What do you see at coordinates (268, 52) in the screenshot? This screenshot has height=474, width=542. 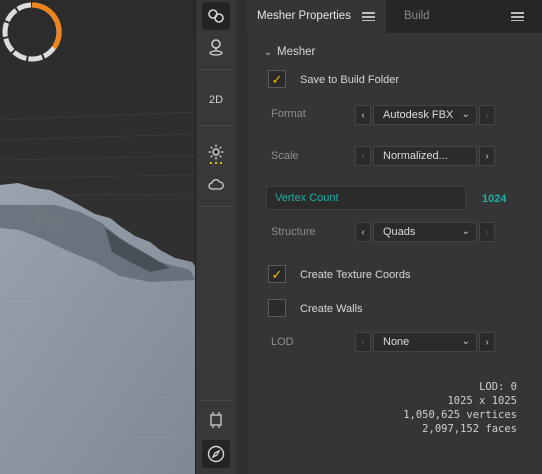 I see `collapse-arrow-icon: ⌄` at bounding box center [268, 52].